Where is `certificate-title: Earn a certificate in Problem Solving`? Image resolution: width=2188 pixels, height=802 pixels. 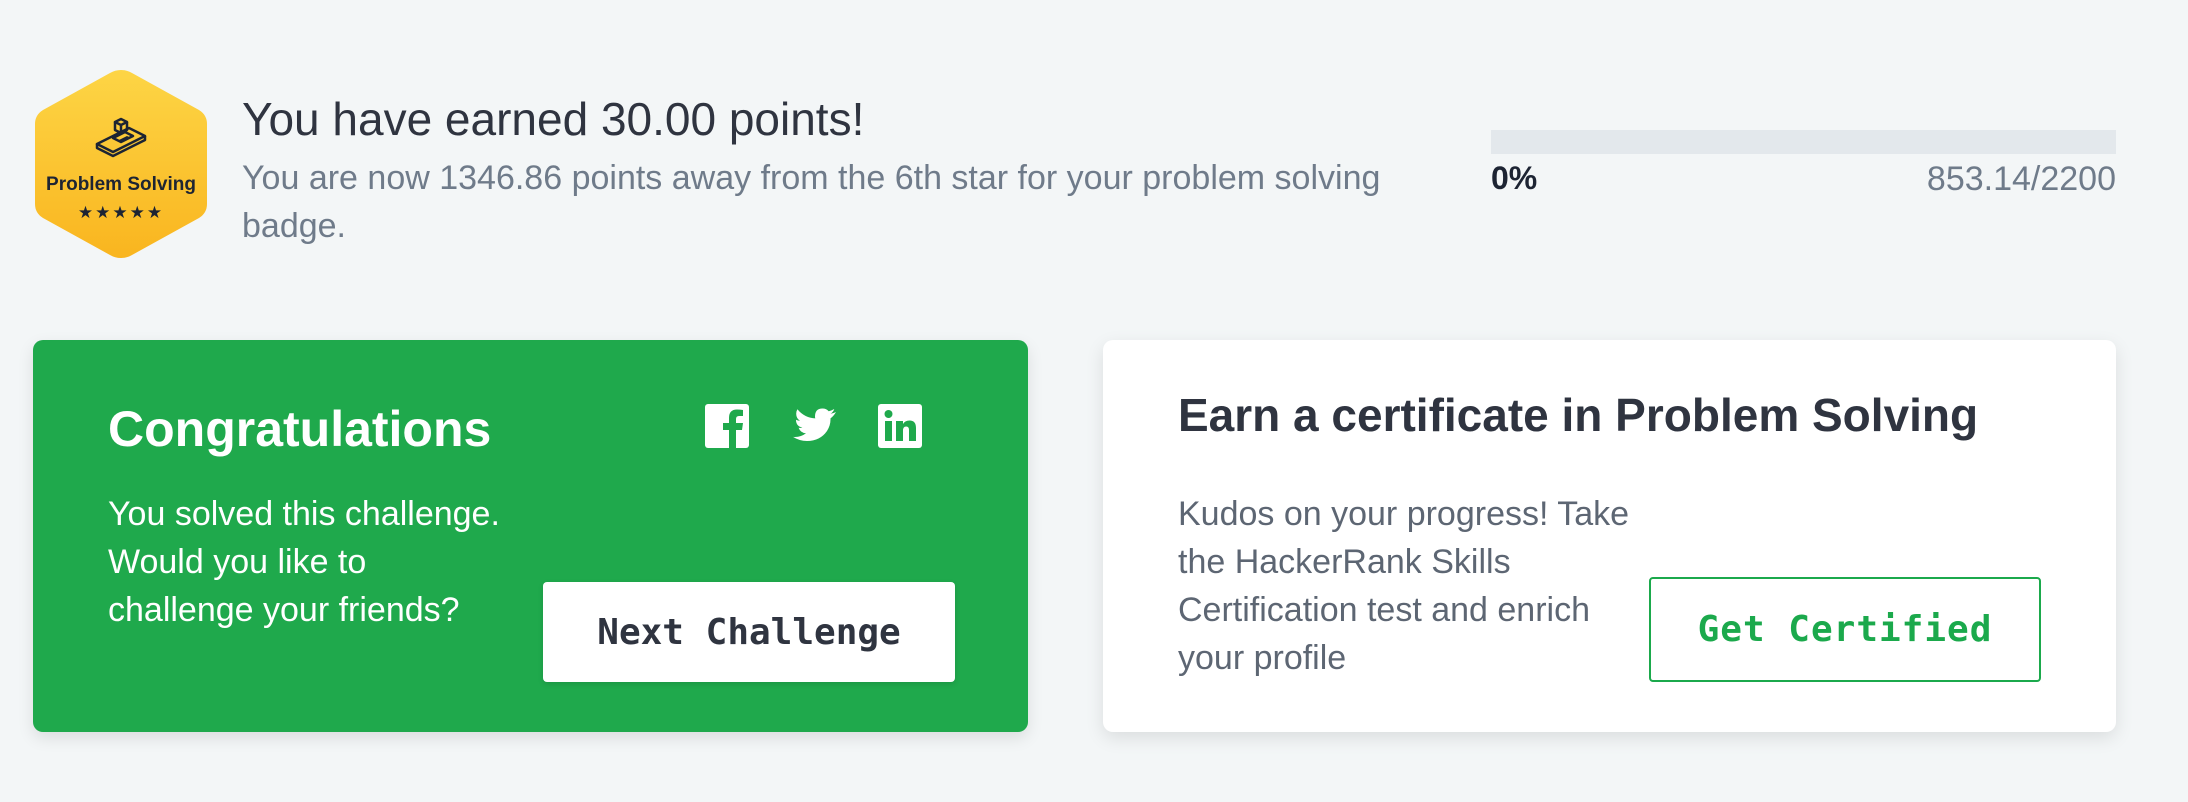
certificate-title: Earn a certificate in Problem Solving is located at coordinates (1578, 415).